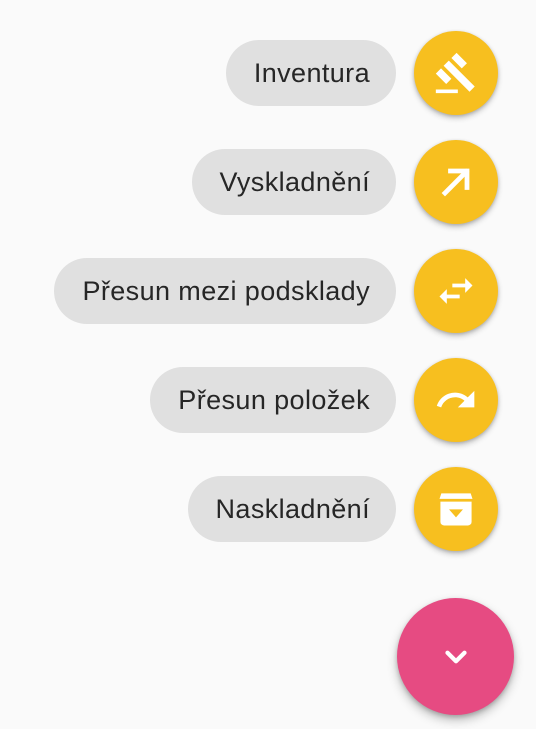 The width and height of the screenshot is (536, 729). I want to click on speed-dial-action-naskladneni: Naskladnění, so click(342, 509).